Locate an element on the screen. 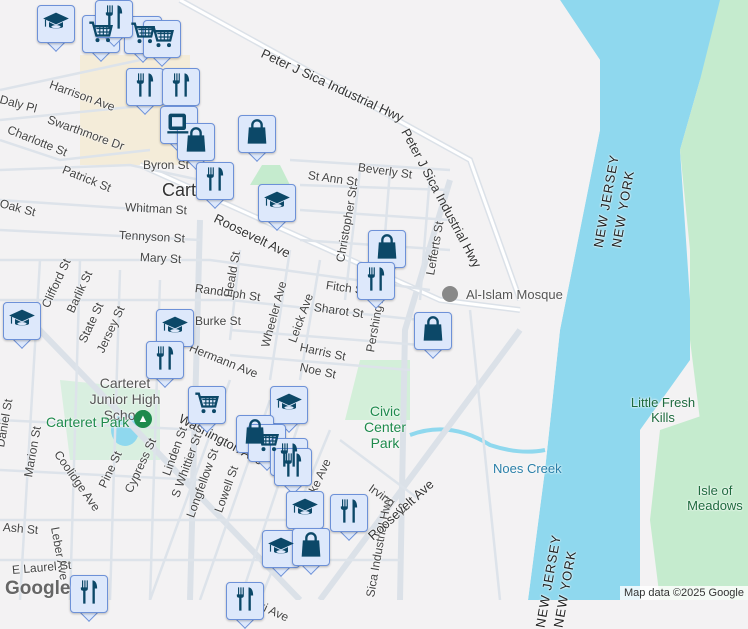 This screenshot has height=629, width=748. creek-label: Noes Creek is located at coordinates (527, 468).